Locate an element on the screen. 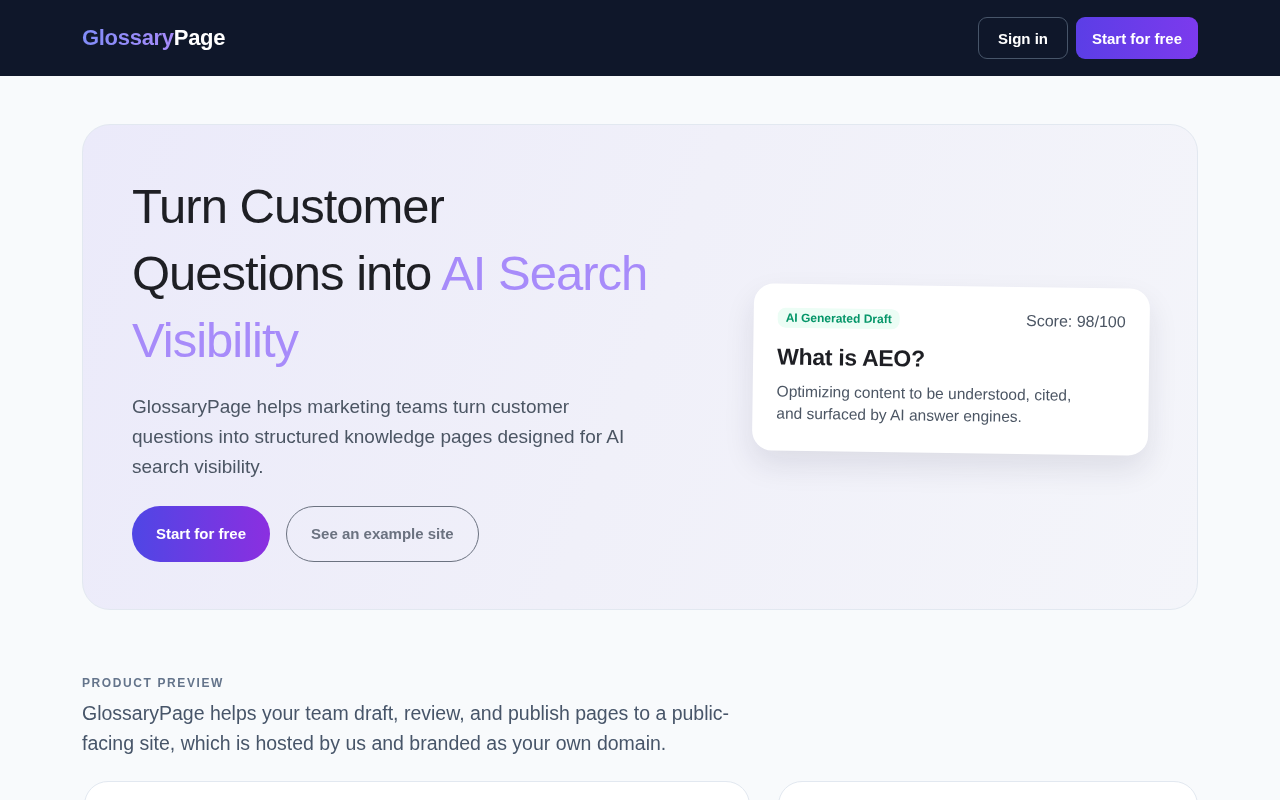 The image size is (1280, 800). section-description: GlossaryPage helps your team draft, review, and publish pages to a public-facing site, which is hosted by us and branded as your own domain. is located at coordinates (406, 728).